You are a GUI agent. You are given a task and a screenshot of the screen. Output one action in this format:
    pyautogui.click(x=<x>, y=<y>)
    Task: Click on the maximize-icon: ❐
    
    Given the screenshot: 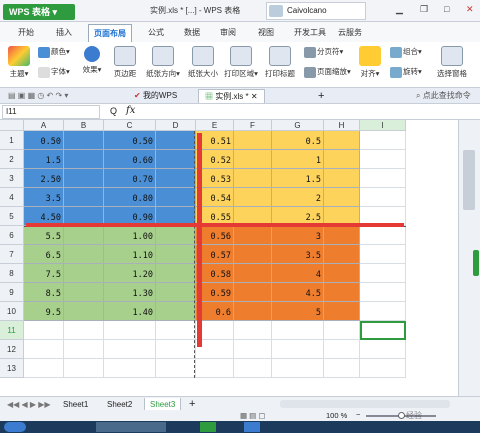 What is the action you would take?
    pyautogui.click(x=424, y=9)
    